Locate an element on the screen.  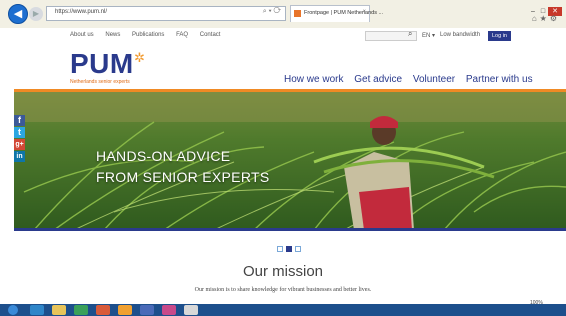
settings-icon: ⚙ is located at coordinates (555, 18).